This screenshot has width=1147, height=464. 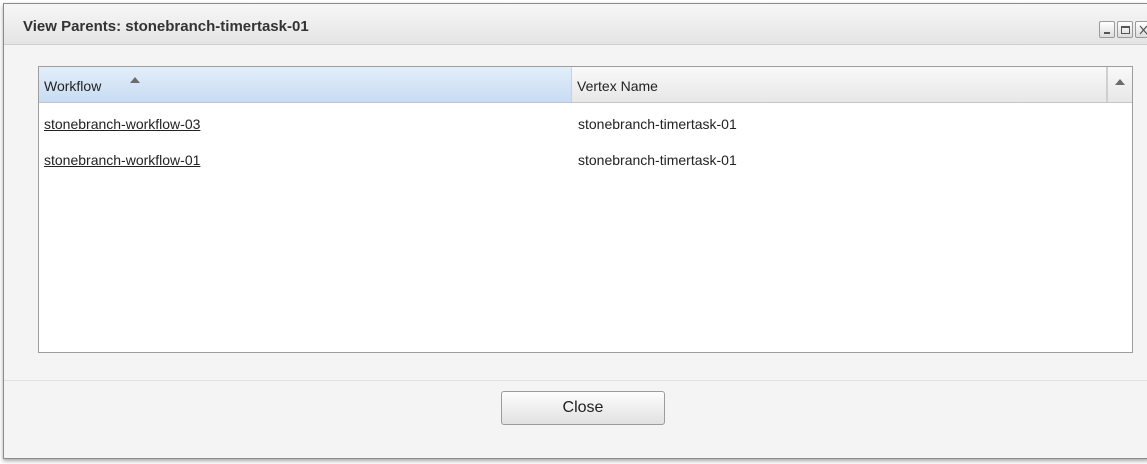 What do you see at coordinates (73, 86) in the screenshot?
I see `column-header-label: Workflow` at bounding box center [73, 86].